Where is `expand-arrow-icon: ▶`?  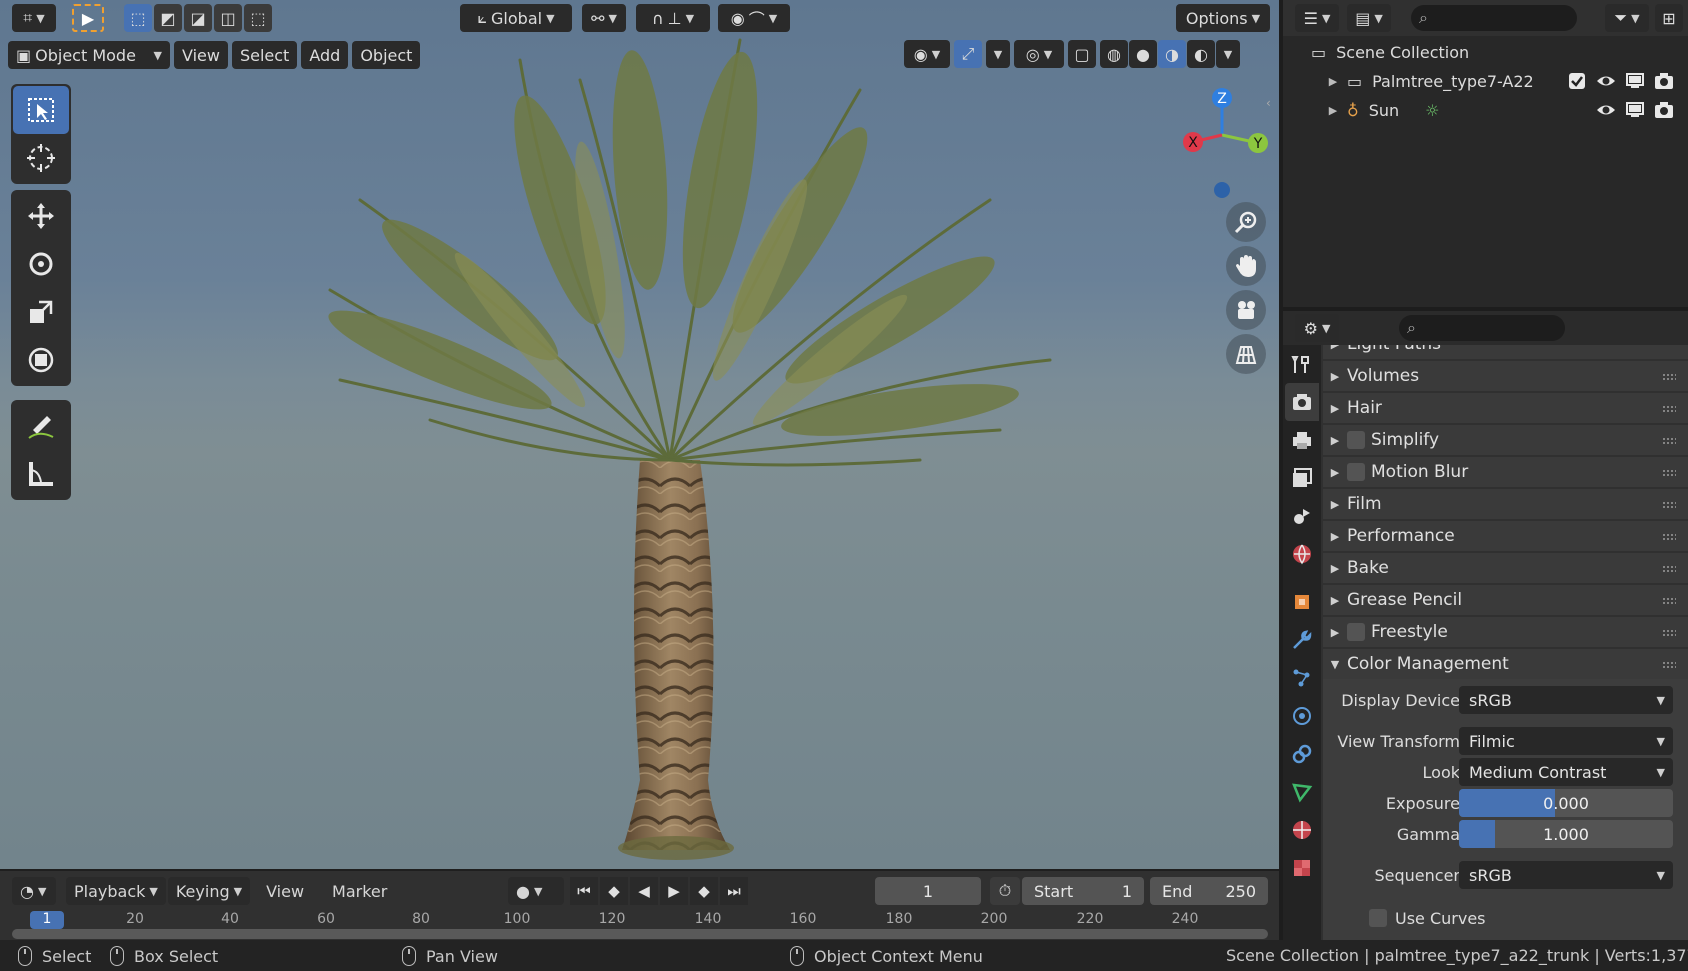 expand-arrow-icon: ▶ is located at coordinates (1333, 110).